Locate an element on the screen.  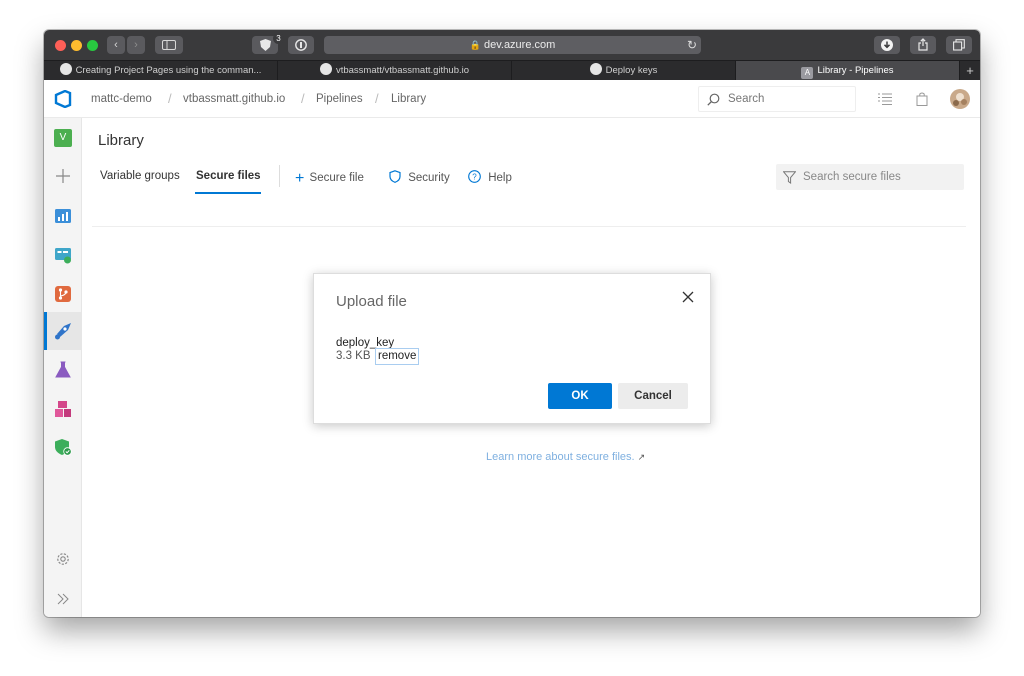
forward-button: › is located at coordinates (136, 45).